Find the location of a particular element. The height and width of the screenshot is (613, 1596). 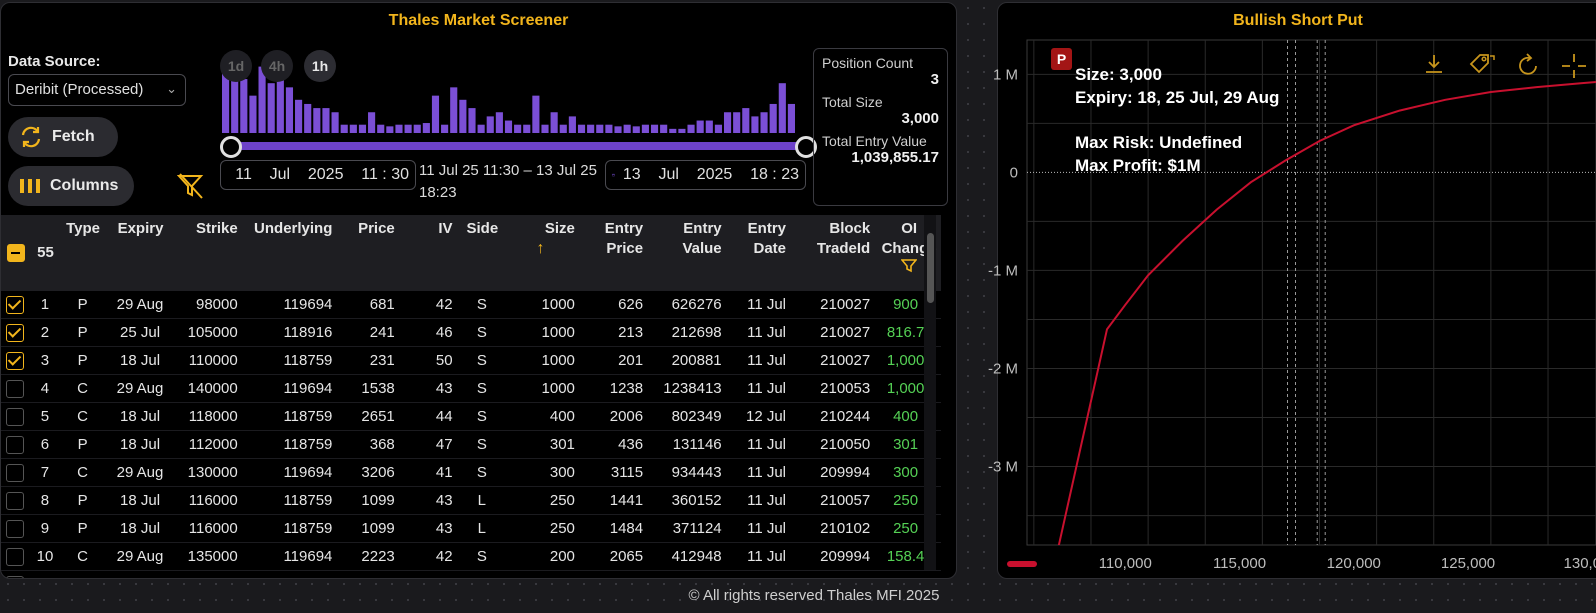

size-line: Size: 3,000 is located at coordinates (1118, 74).